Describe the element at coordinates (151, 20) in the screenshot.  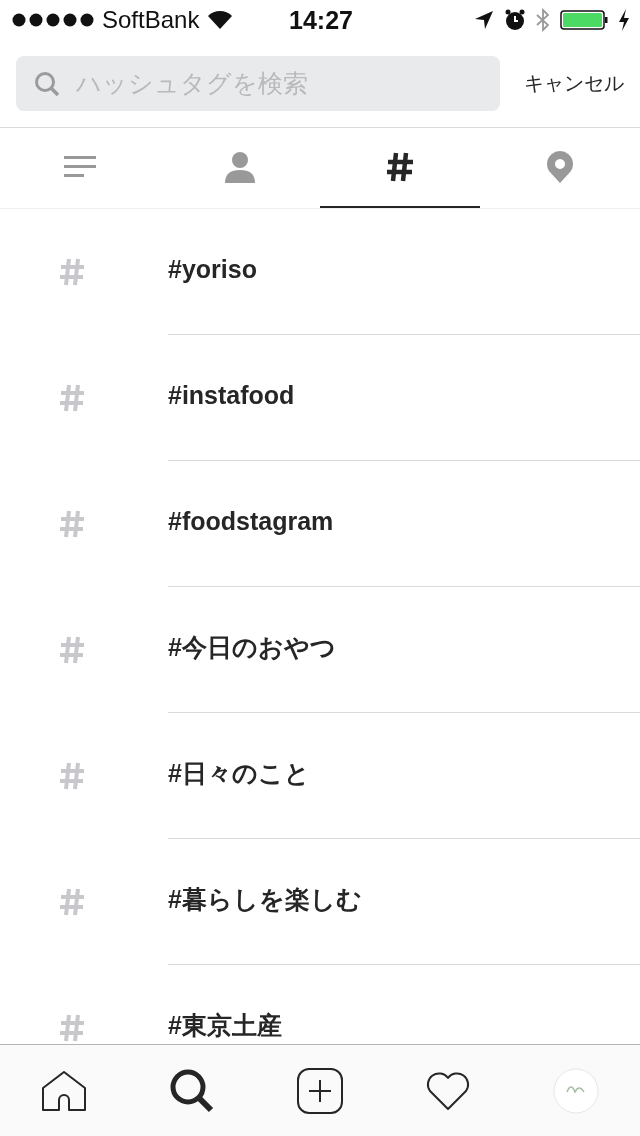
I see `carrier-name: SoftBank` at that location.